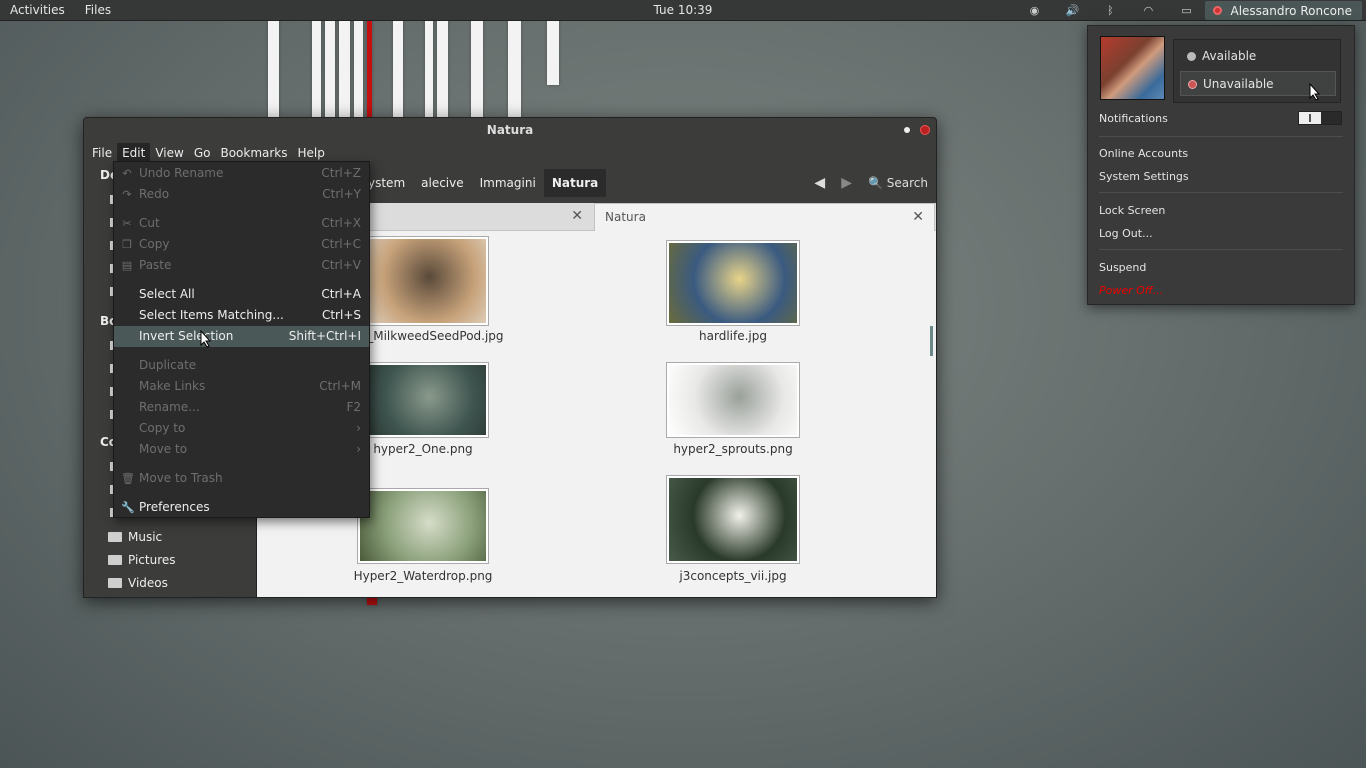 The width and height of the screenshot is (1366, 768). Describe the element at coordinates (442, 183) in the screenshot. I see `breadcrumb-alecive: alecive` at that location.